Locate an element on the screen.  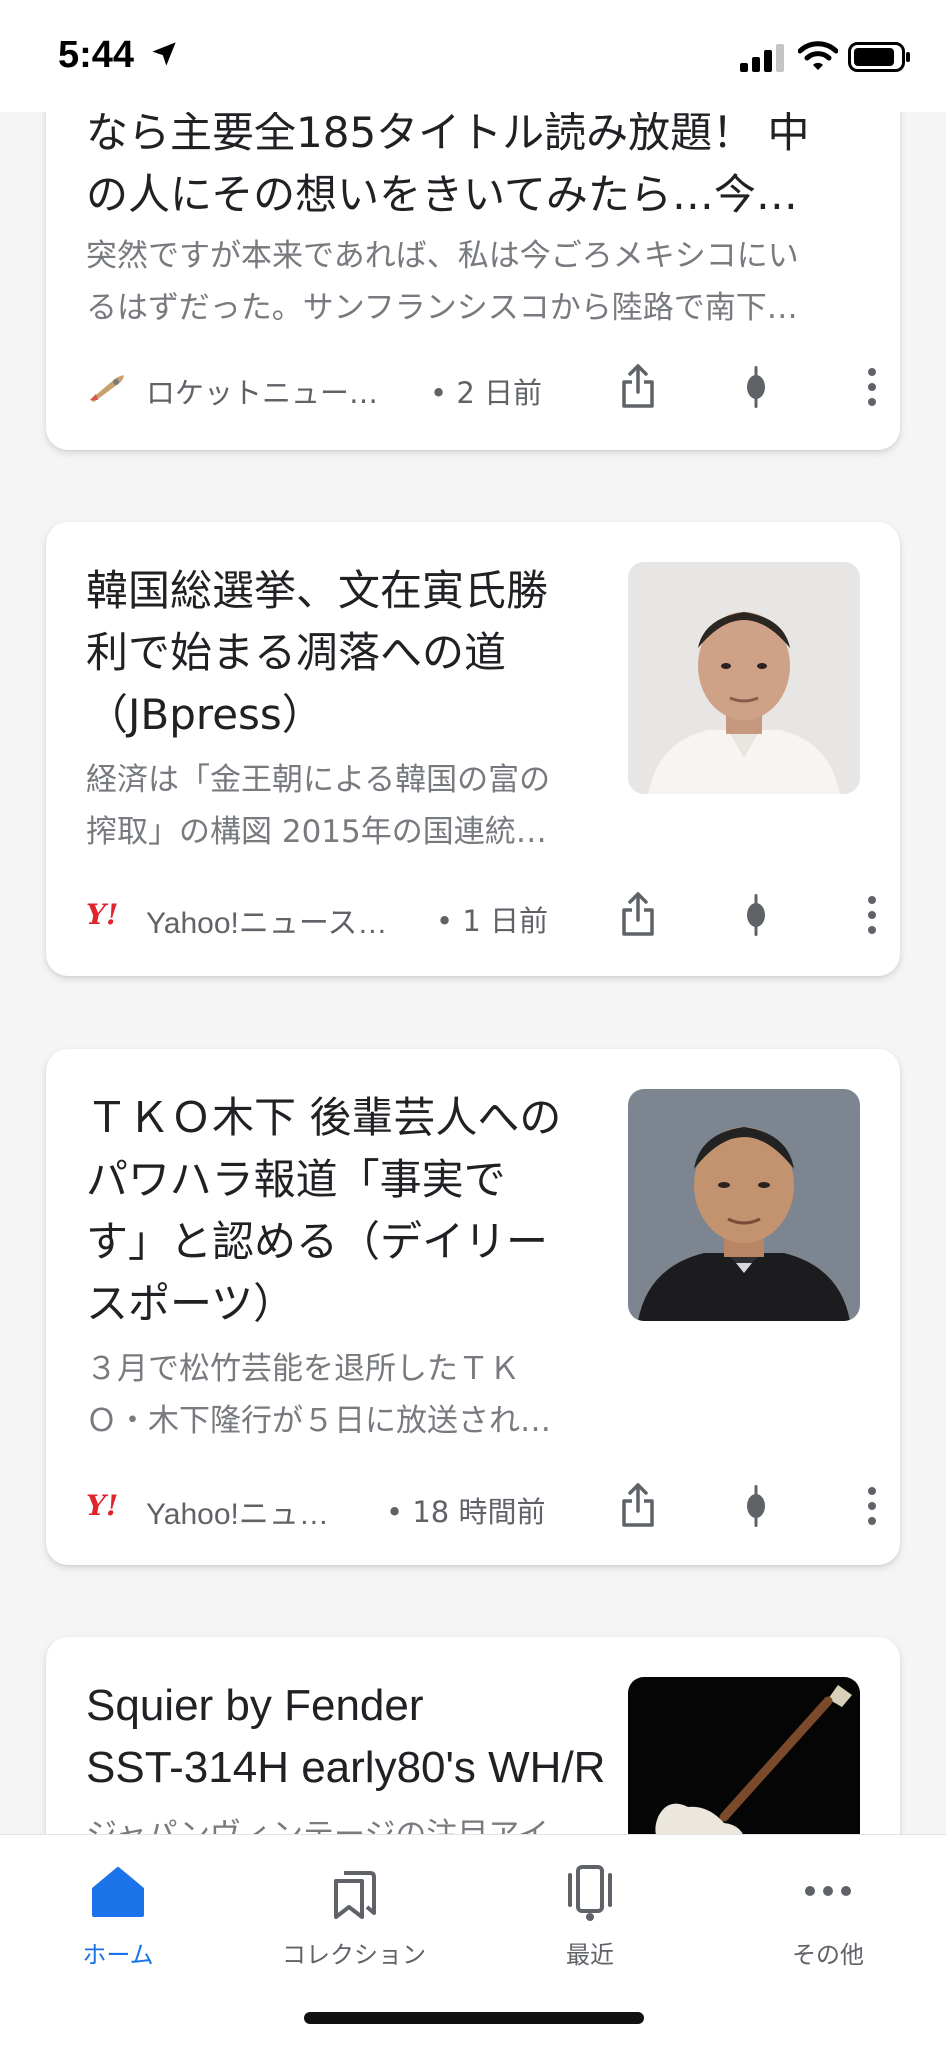
wifi-icon is located at coordinates (818, 55).